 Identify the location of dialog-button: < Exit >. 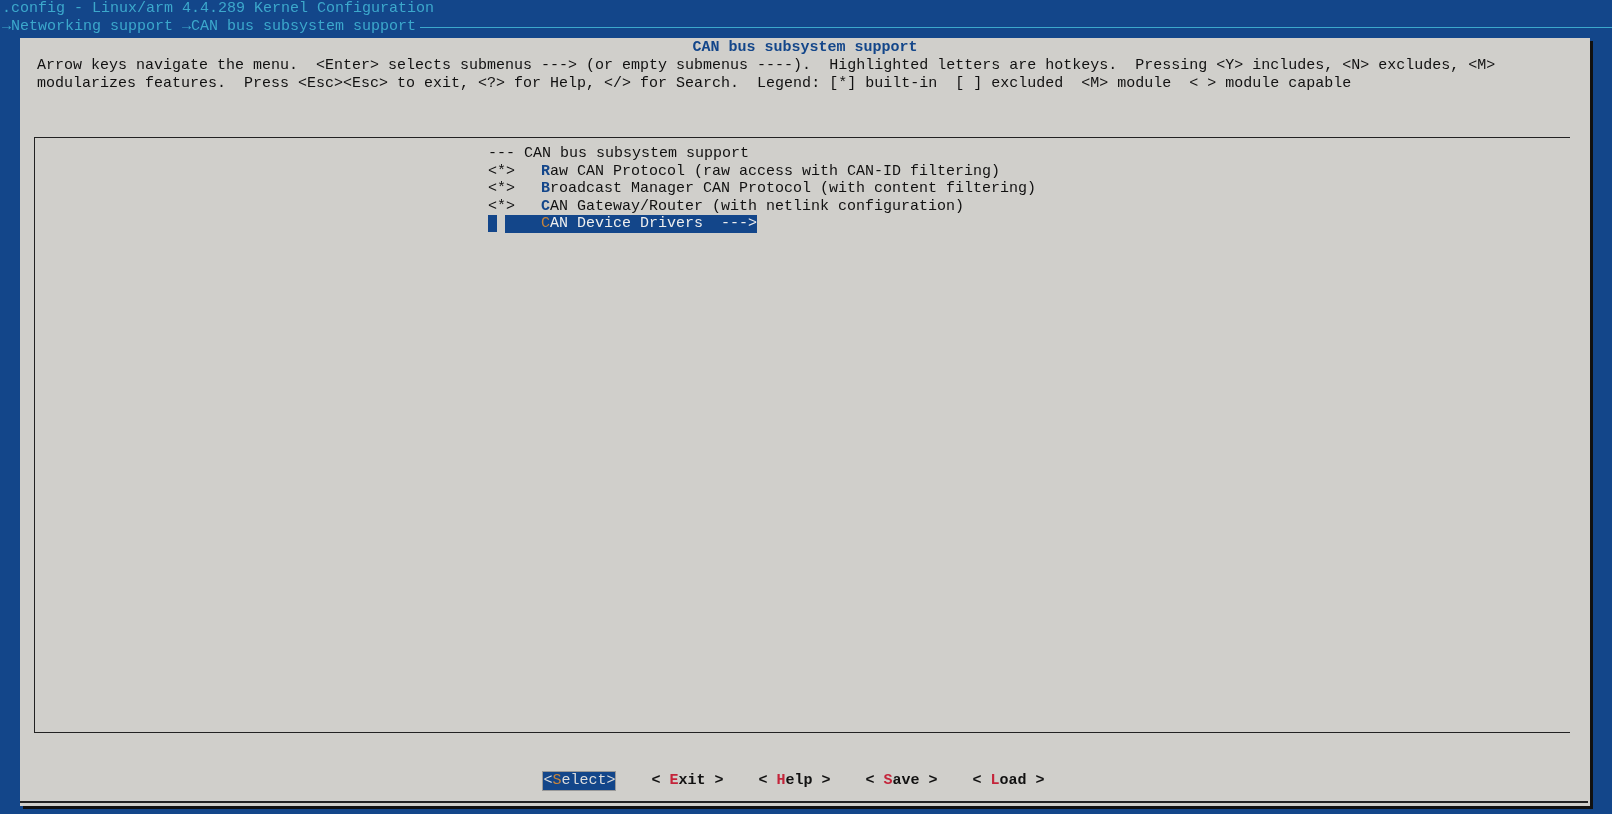
(687, 781).